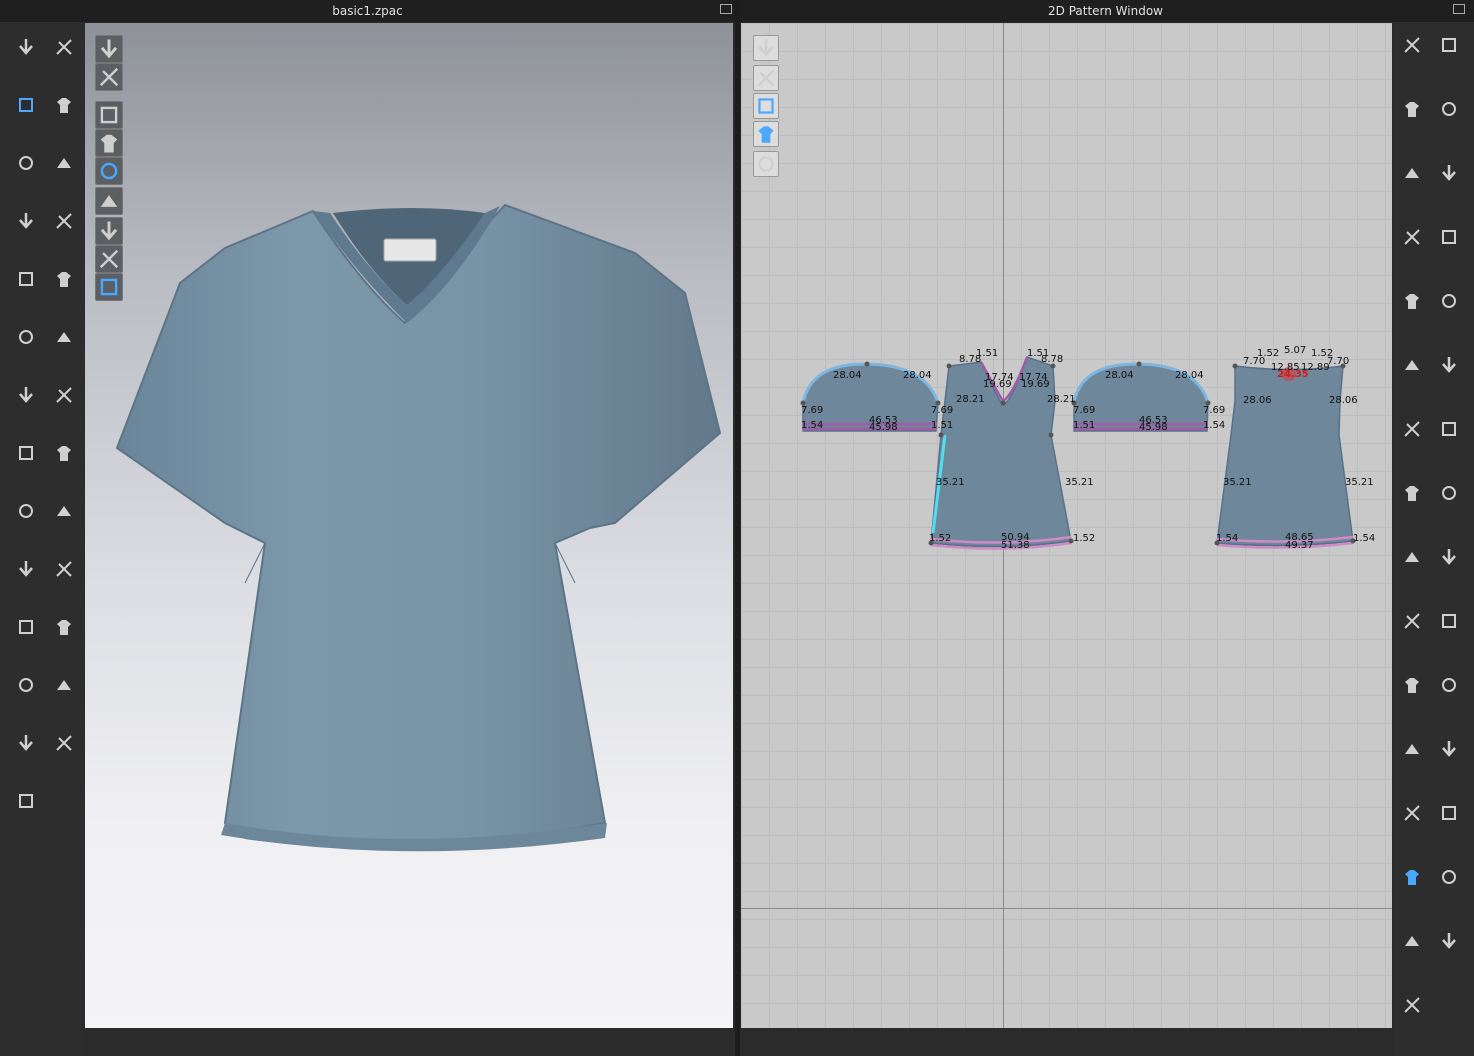 The height and width of the screenshot is (1056, 1474). What do you see at coordinates (1412, 877) in the screenshot?
I see `stitch-dashed-icon` at bounding box center [1412, 877].